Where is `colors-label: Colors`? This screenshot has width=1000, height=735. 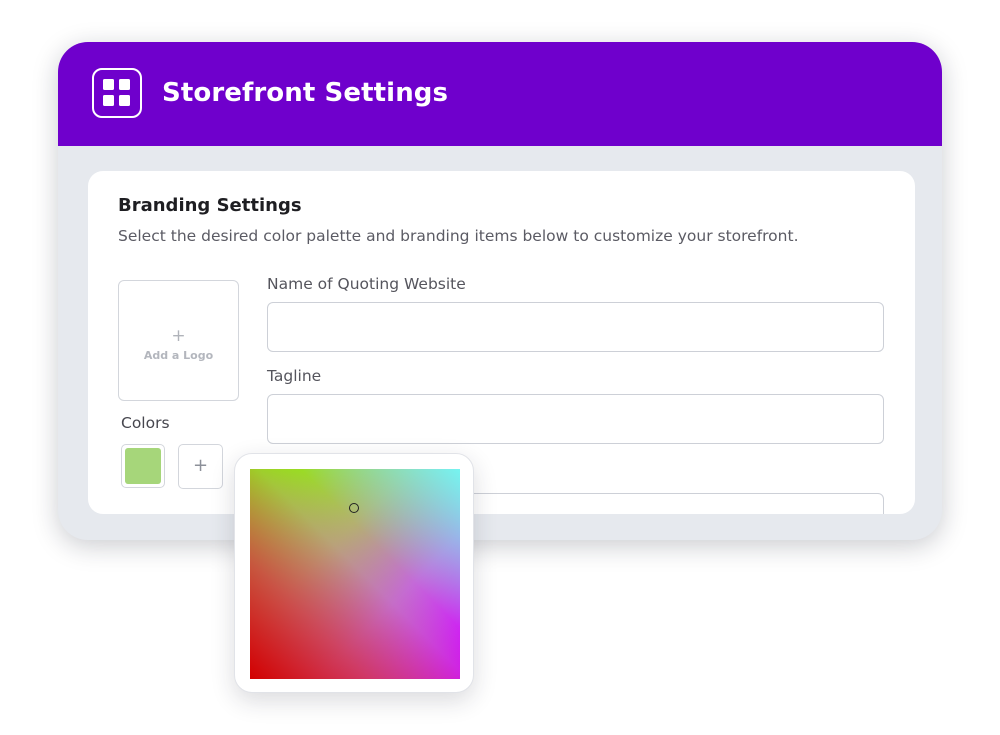
colors-label: Colors is located at coordinates (145, 423).